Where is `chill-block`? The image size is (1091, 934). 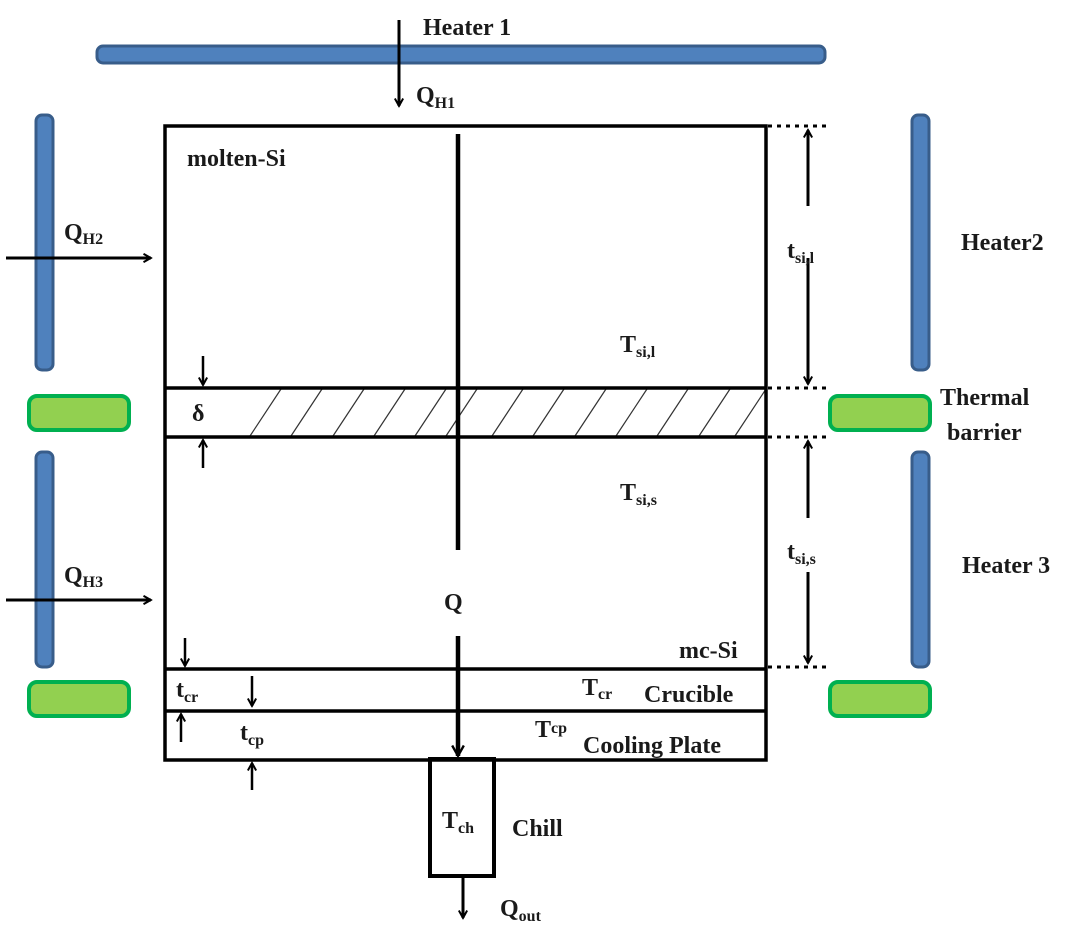 chill-block is located at coordinates (462, 817).